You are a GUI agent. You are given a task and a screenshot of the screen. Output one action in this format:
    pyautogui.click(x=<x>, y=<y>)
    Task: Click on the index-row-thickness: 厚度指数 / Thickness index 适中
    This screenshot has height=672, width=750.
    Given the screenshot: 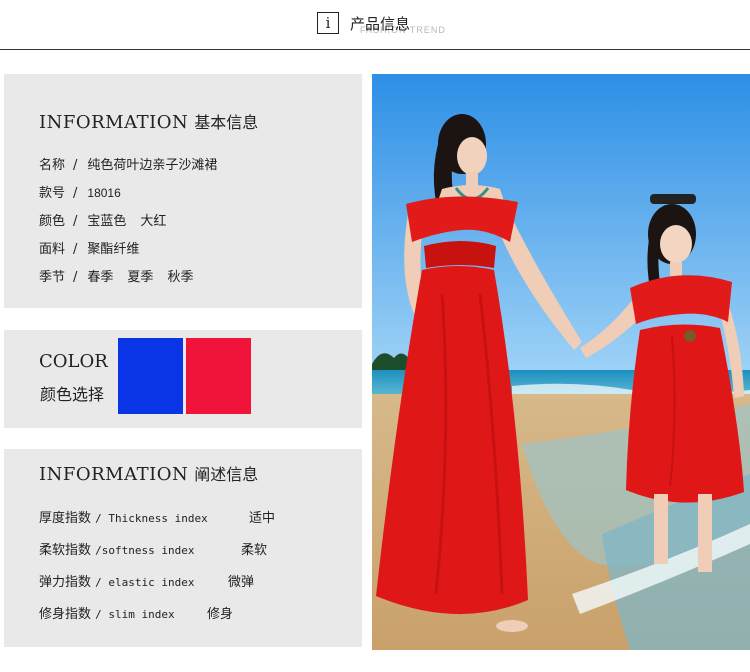 What is the action you would take?
    pyautogui.click(x=157, y=516)
    